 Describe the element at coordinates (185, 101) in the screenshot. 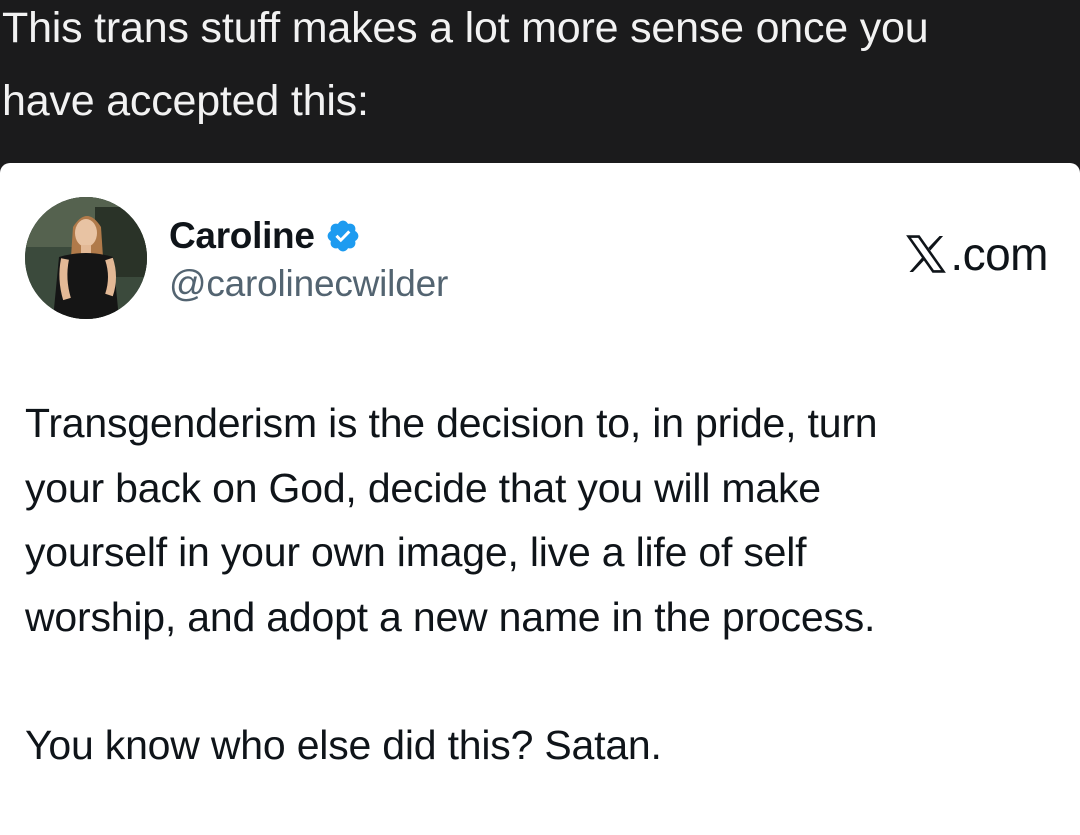

I see `caption-line-2: have accepted this:` at that location.